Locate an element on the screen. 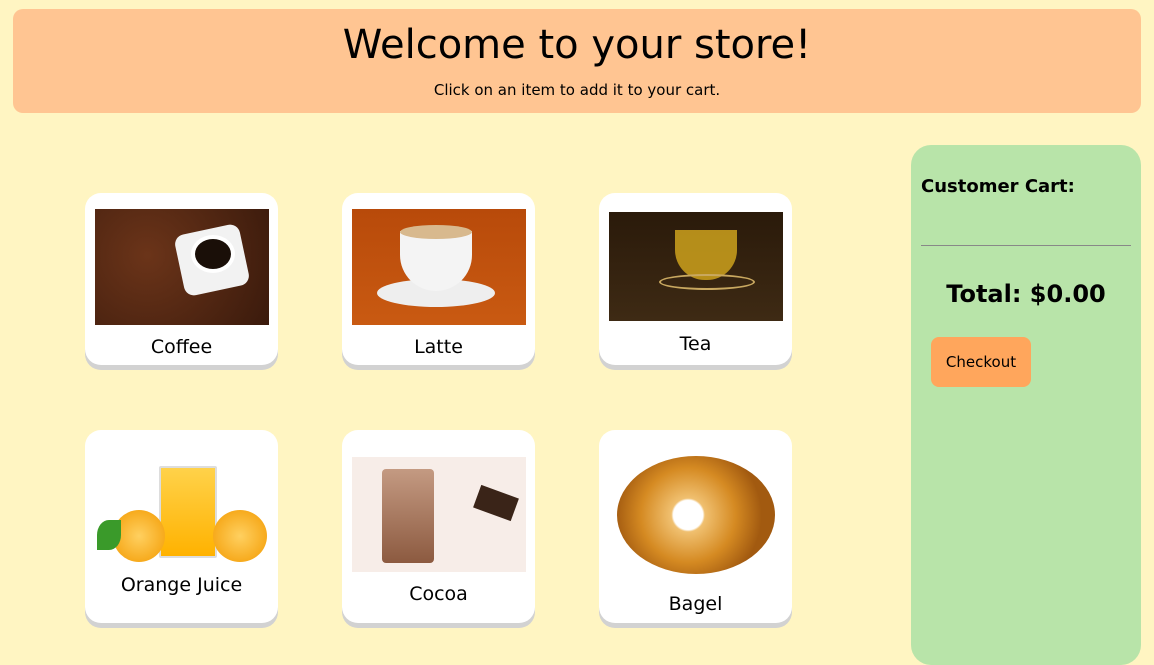 The height and width of the screenshot is (665, 1154). cart-total: Total: $0.00 is located at coordinates (1026, 294).